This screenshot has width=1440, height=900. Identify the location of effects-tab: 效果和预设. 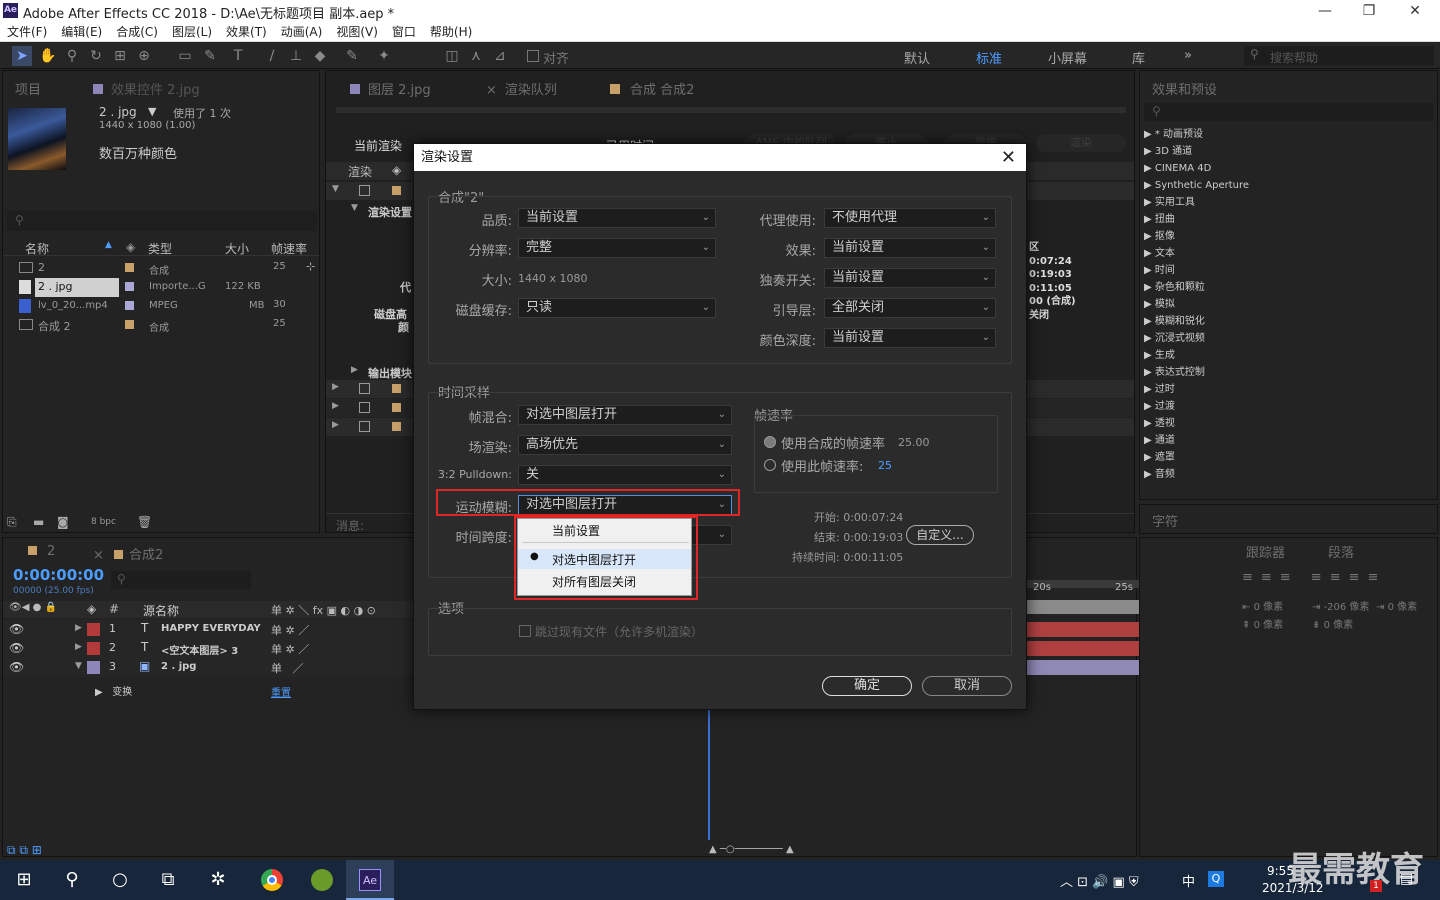
(1184, 88).